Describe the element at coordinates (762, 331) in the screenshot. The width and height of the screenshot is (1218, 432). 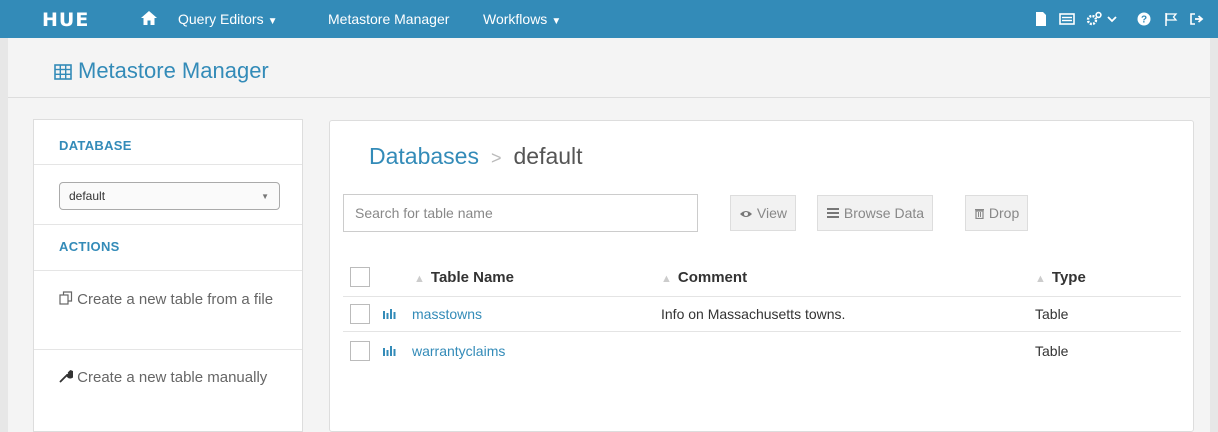
I see `row-divider` at that location.